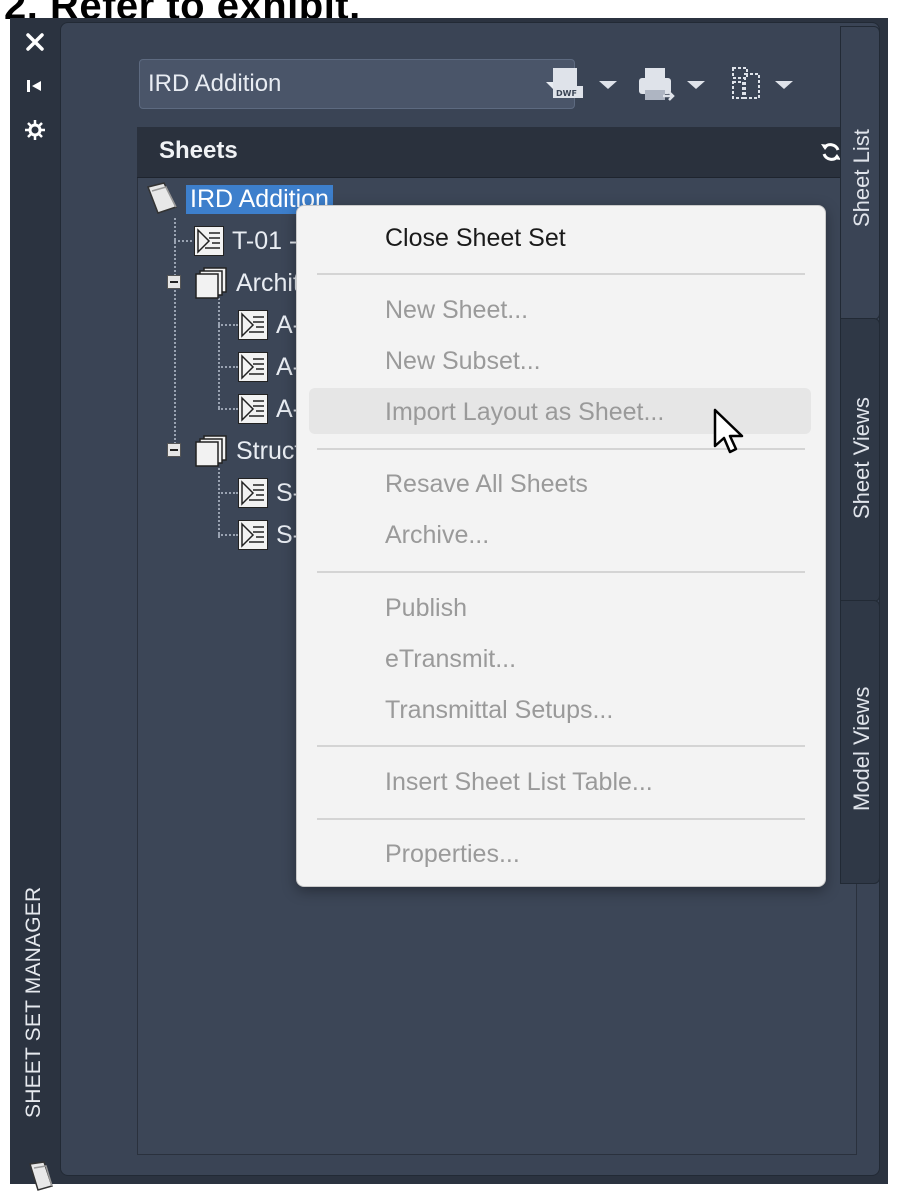 The width and height of the screenshot is (902, 1200). What do you see at coordinates (566, 93) in the screenshot?
I see `dwf-label: DWF` at bounding box center [566, 93].